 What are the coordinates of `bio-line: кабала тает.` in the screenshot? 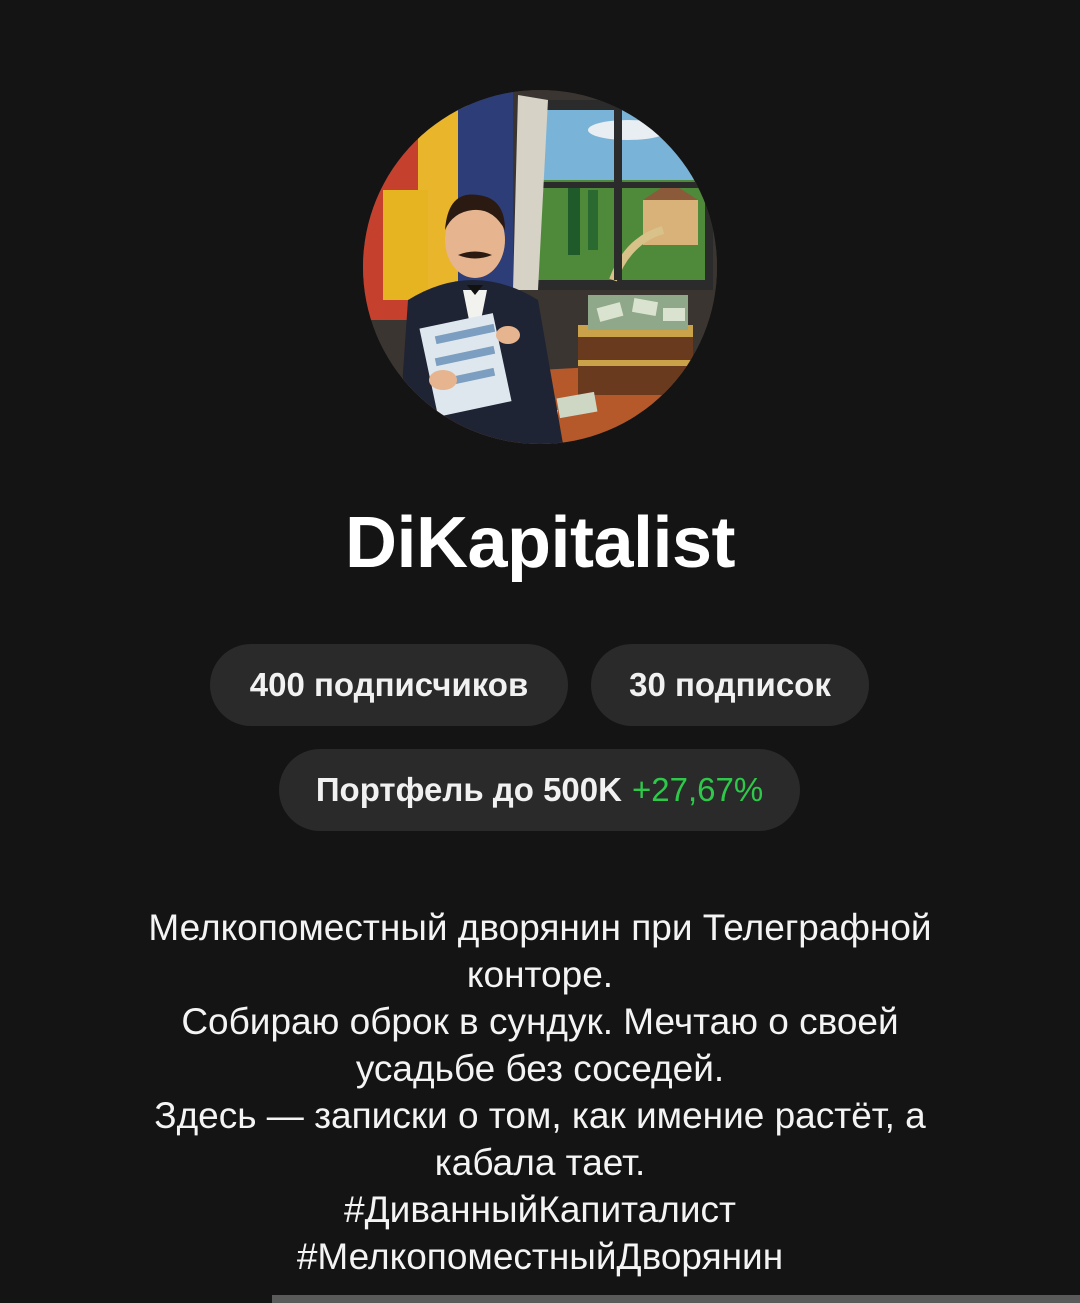 It's located at (540, 1162).